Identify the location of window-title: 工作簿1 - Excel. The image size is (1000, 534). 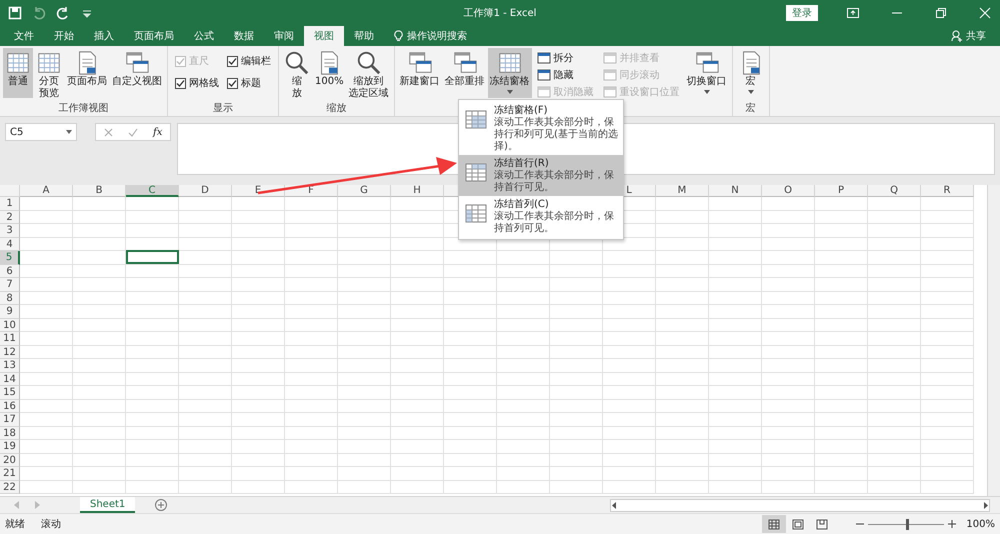
(500, 13).